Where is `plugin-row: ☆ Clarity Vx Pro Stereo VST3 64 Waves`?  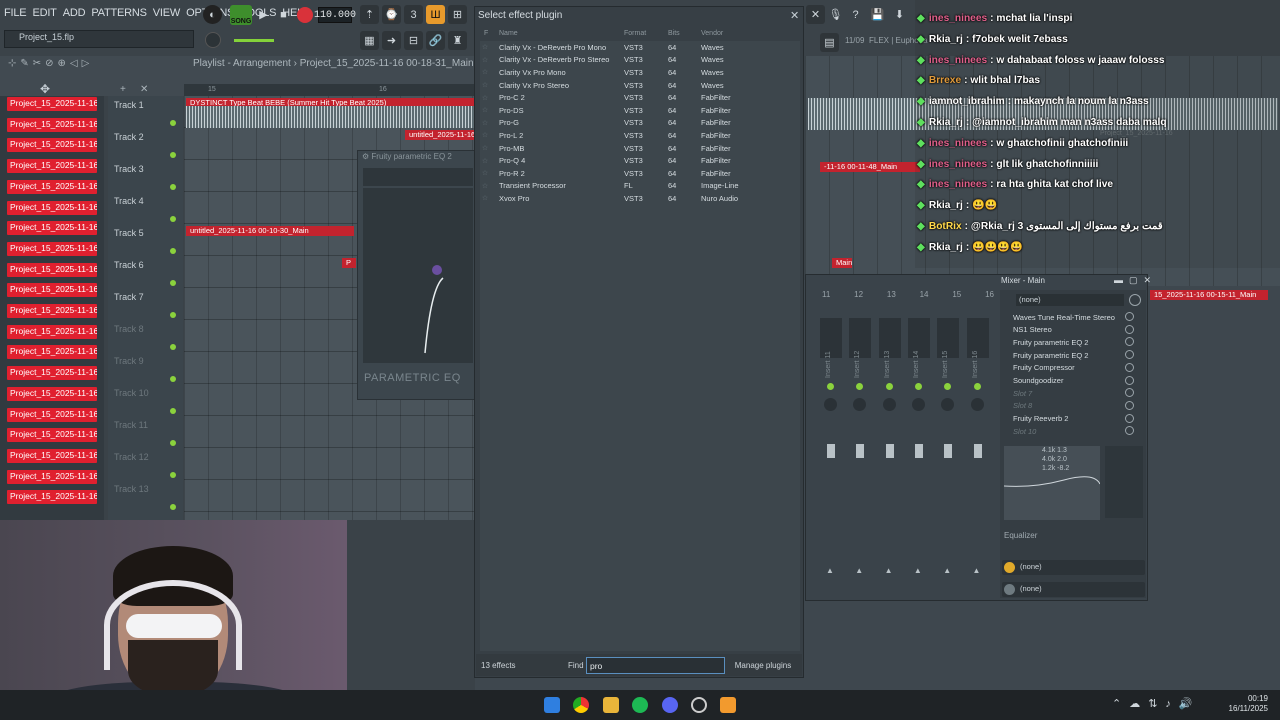 plugin-row: ☆ Clarity Vx Pro Stereo VST3 64 Waves is located at coordinates (640, 85).